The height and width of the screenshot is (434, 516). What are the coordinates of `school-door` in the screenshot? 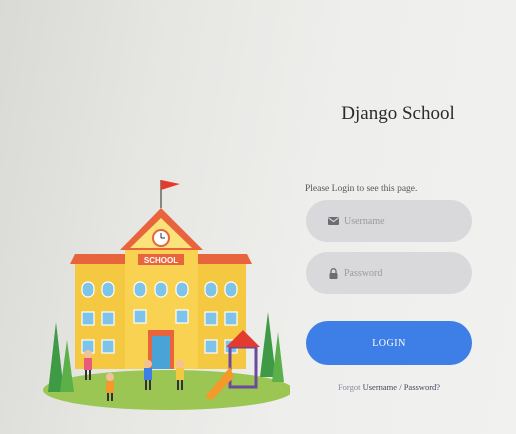 It's located at (161, 352).